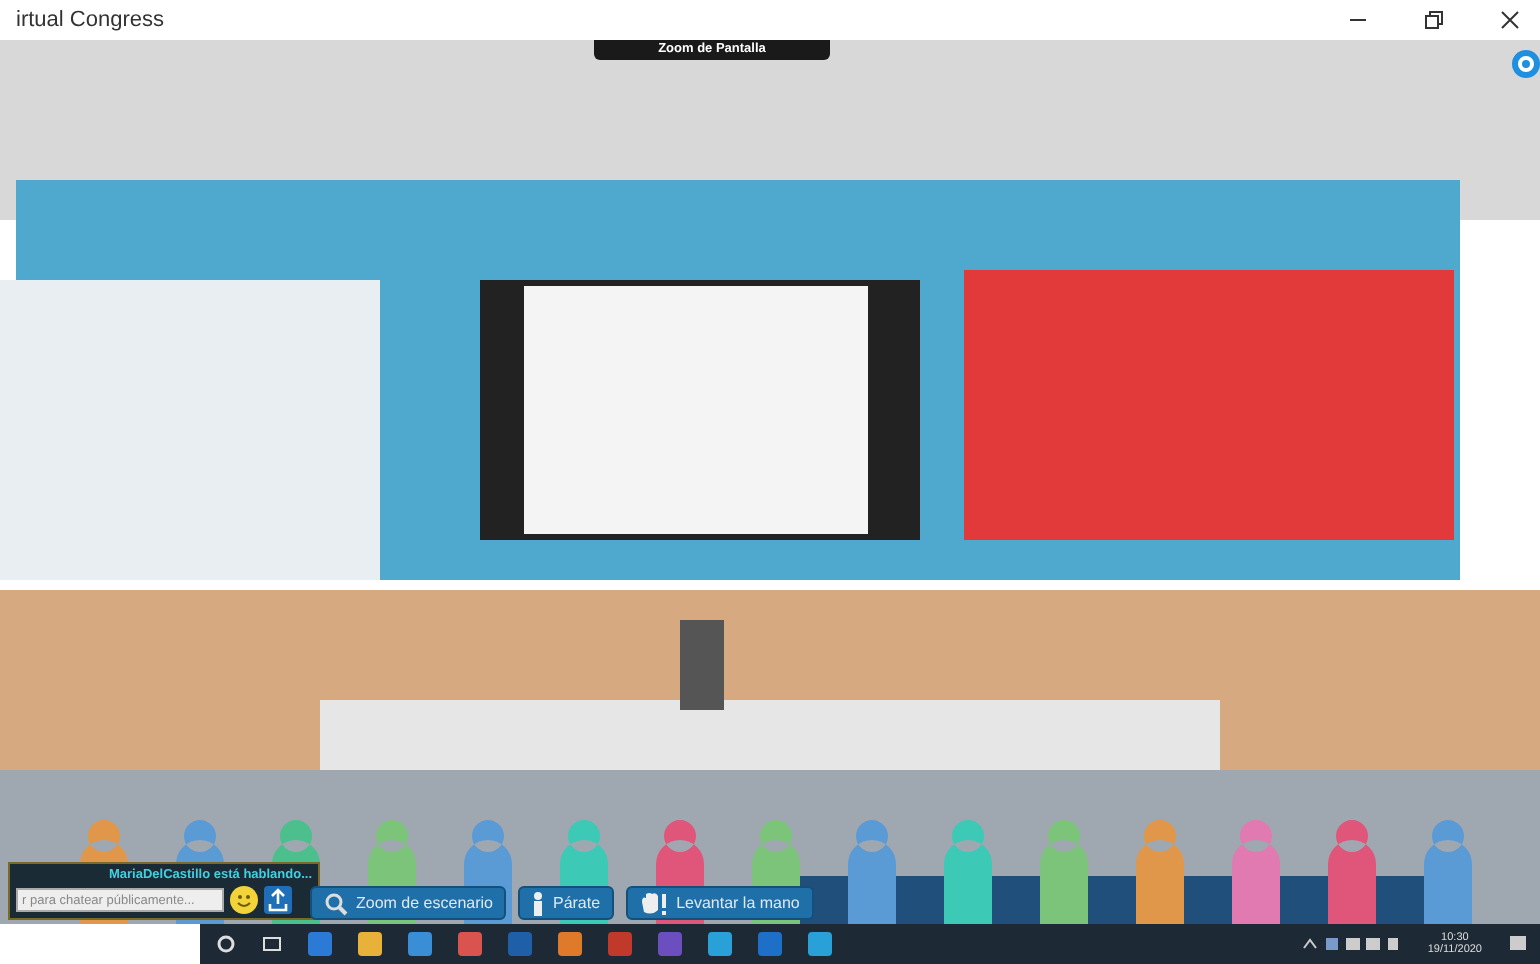 The height and width of the screenshot is (964, 1540). I want to click on close-icon, so click(1510, 20).